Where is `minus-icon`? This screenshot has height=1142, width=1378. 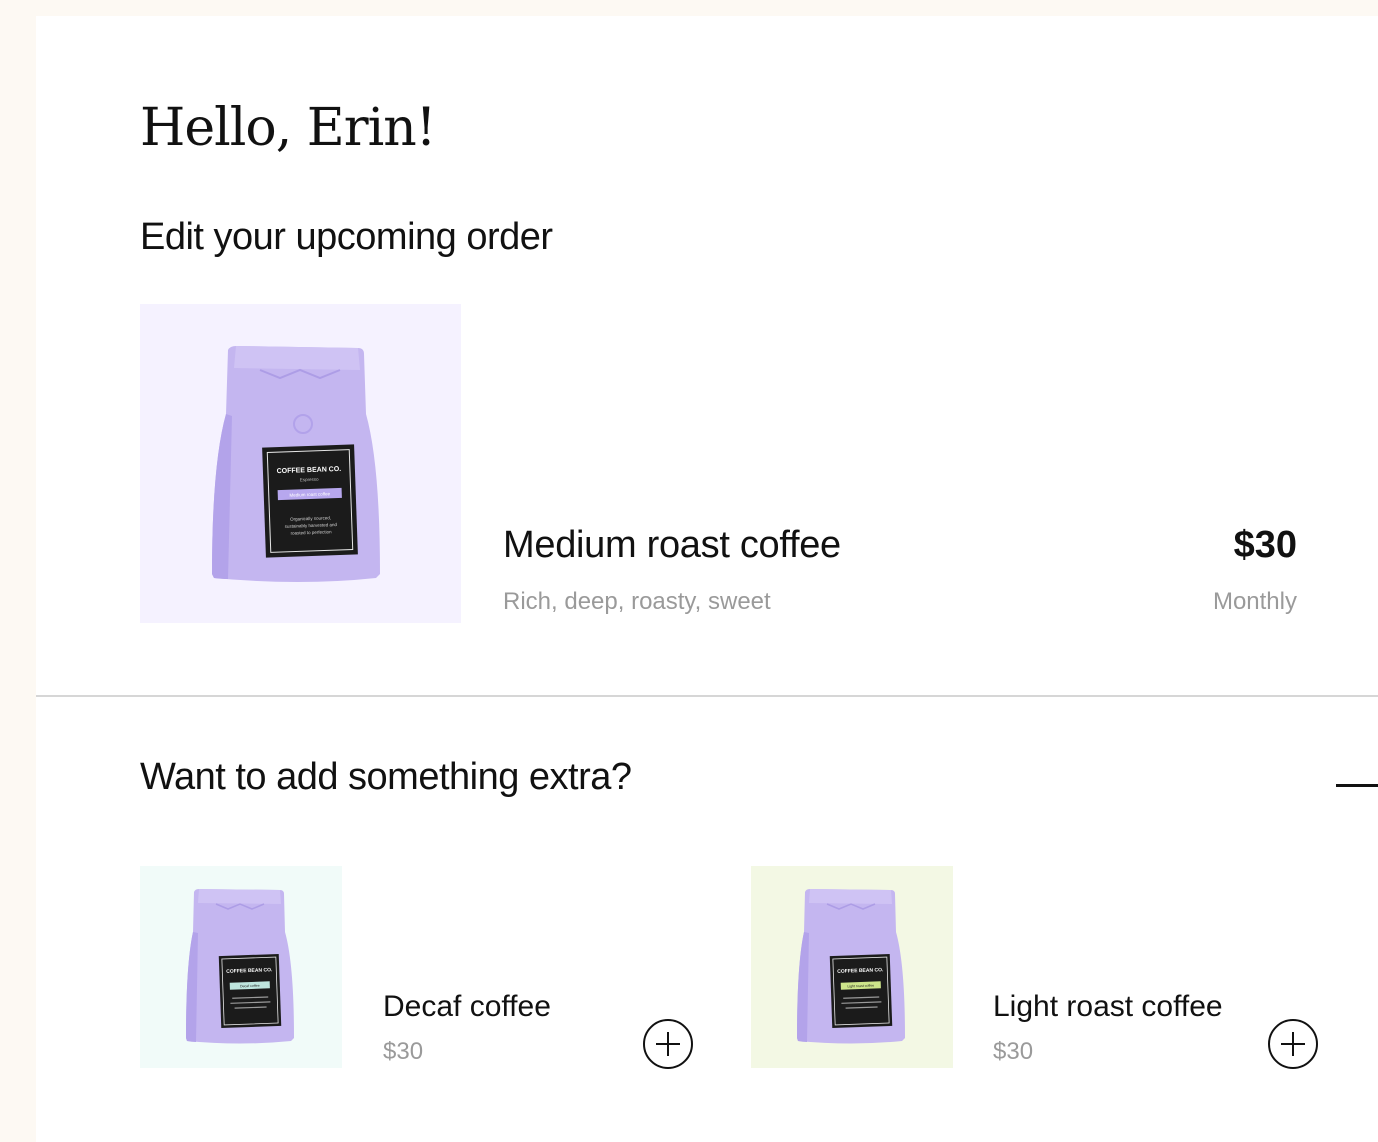 minus-icon is located at coordinates (1357, 785).